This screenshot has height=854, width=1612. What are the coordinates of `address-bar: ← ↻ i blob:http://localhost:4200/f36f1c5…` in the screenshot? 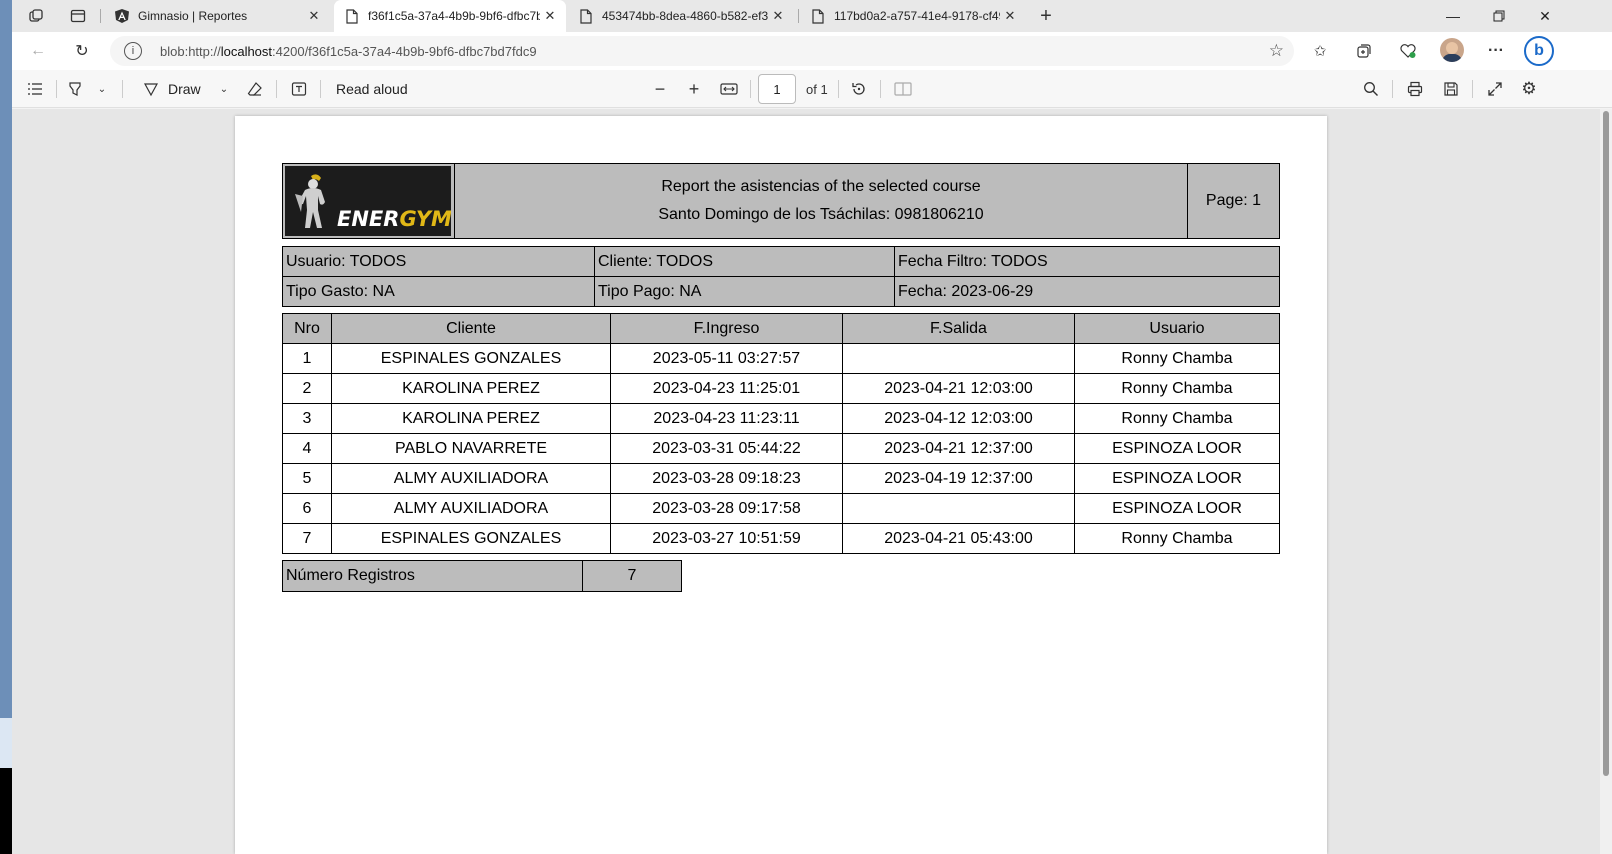 It's located at (812, 51).